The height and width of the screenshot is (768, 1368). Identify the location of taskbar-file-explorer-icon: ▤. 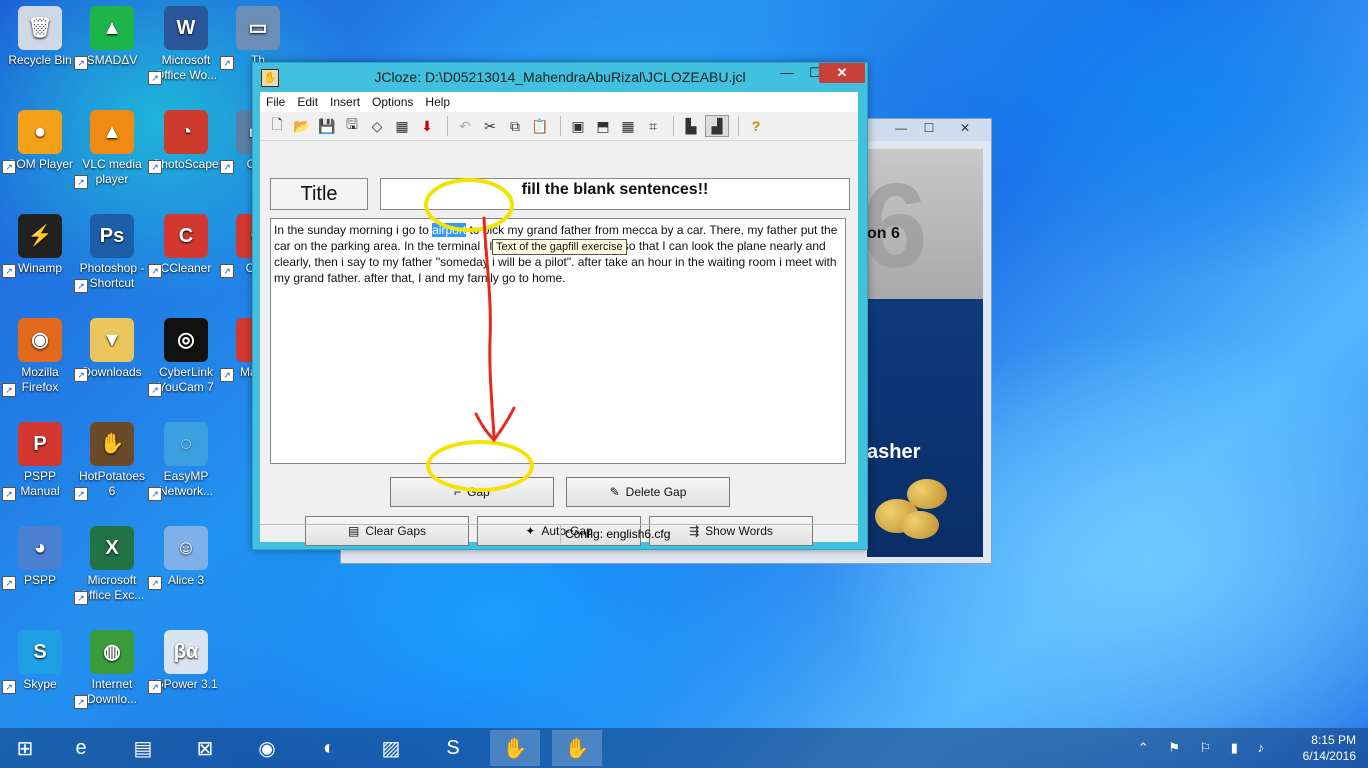
(143, 748).